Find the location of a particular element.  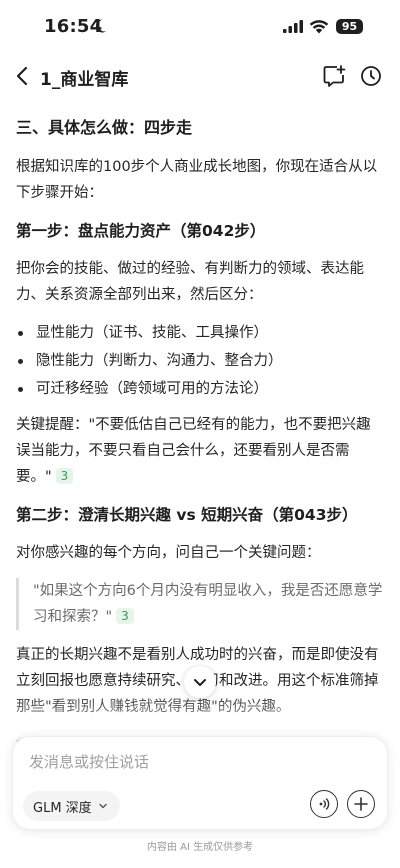

step2-title: 第二步：澄清长期兴趣 vs 短期兴奋（第043步） is located at coordinates (187, 515).